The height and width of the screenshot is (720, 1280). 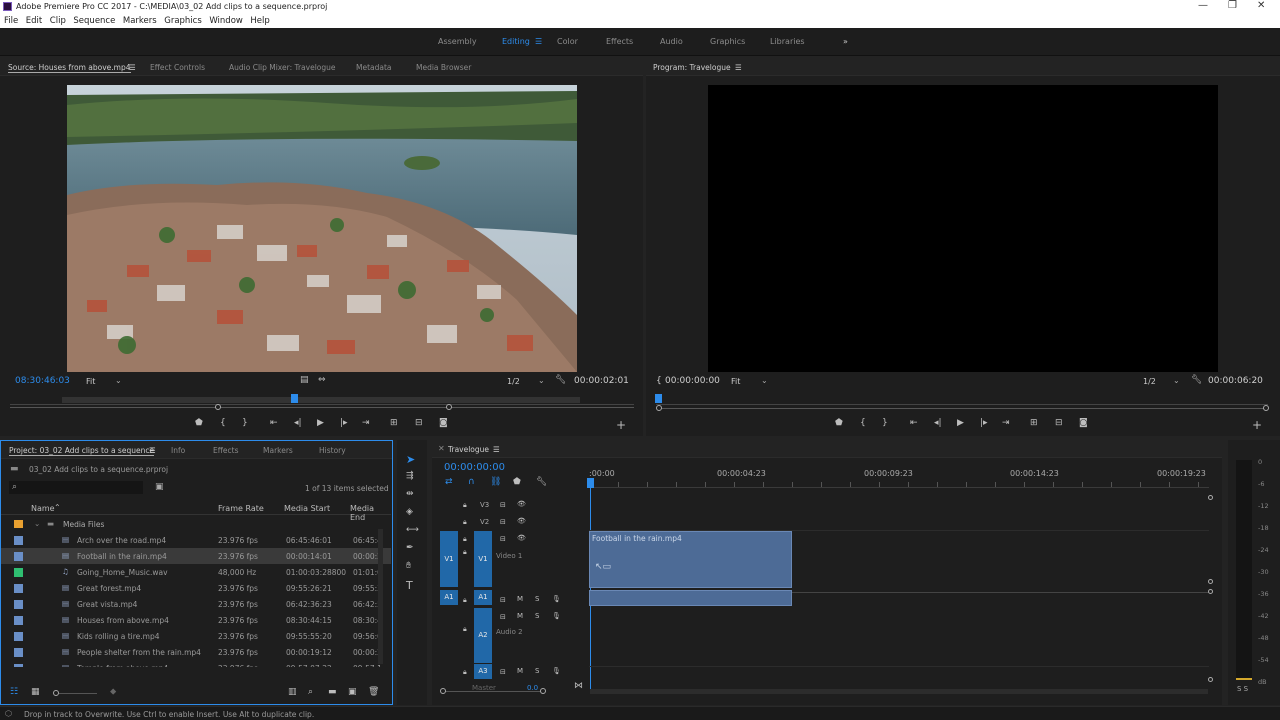 I want to click on tab-info: Info, so click(x=178, y=450).